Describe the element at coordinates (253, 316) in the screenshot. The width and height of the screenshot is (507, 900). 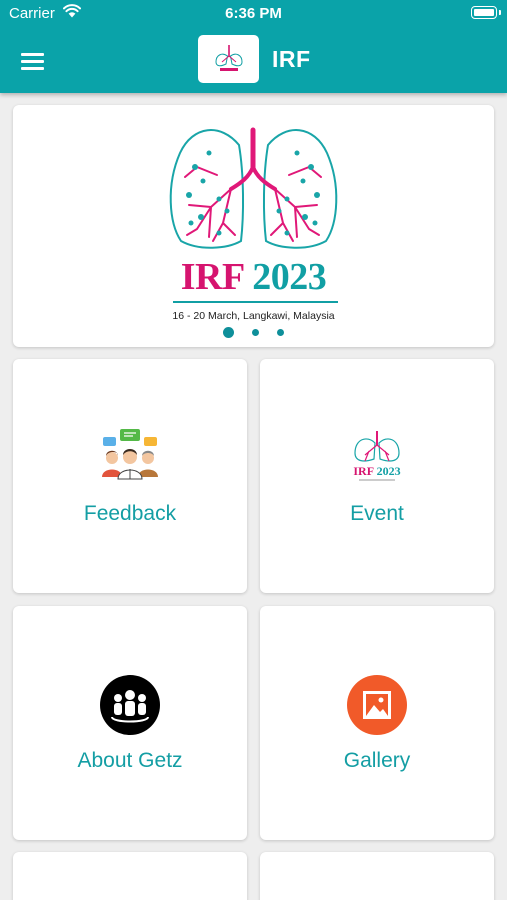
I see `banner-subtitle: 16 - 20 March, Langkawi, Malaysia` at that location.